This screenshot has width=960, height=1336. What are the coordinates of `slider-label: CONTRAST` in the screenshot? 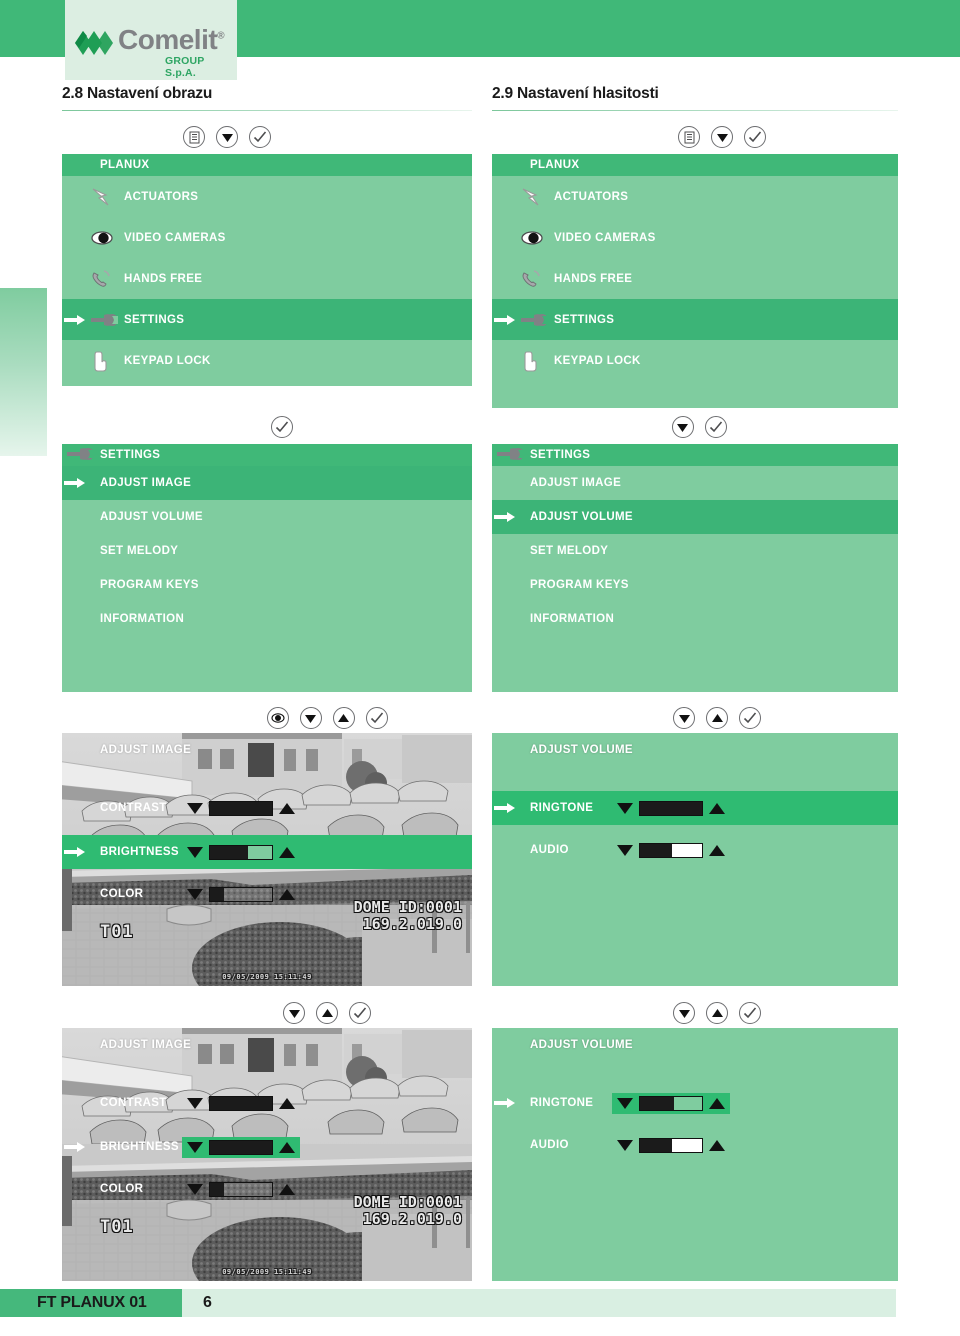 It's located at (133, 1103).